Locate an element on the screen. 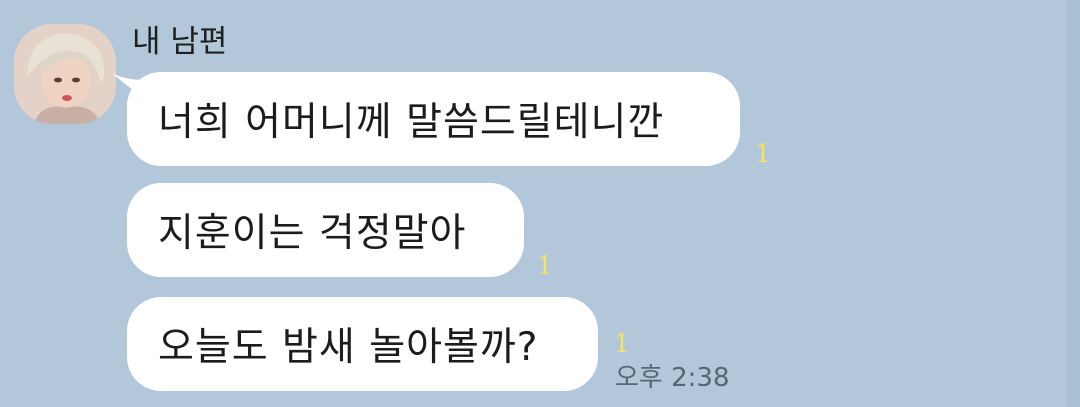 The image size is (1080, 407). message-bubble: 너희 어머니께 말씀드릴테니깐 is located at coordinates (433, 119).